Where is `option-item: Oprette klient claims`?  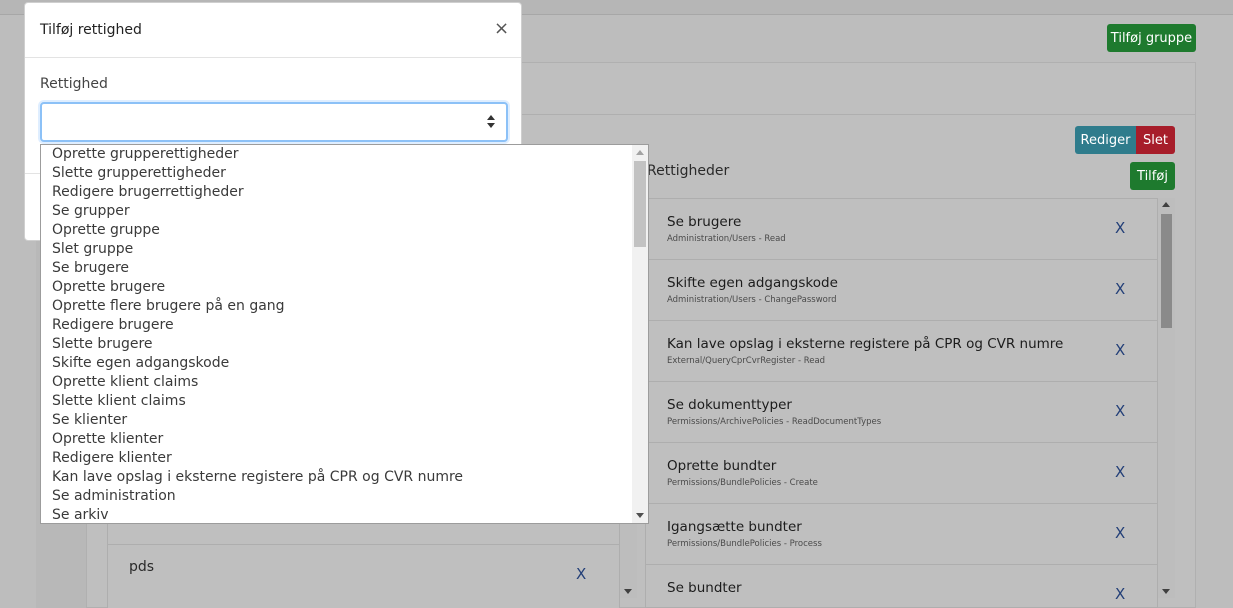
option-item: Oprette klient claims is located at coordinates (125, 382).